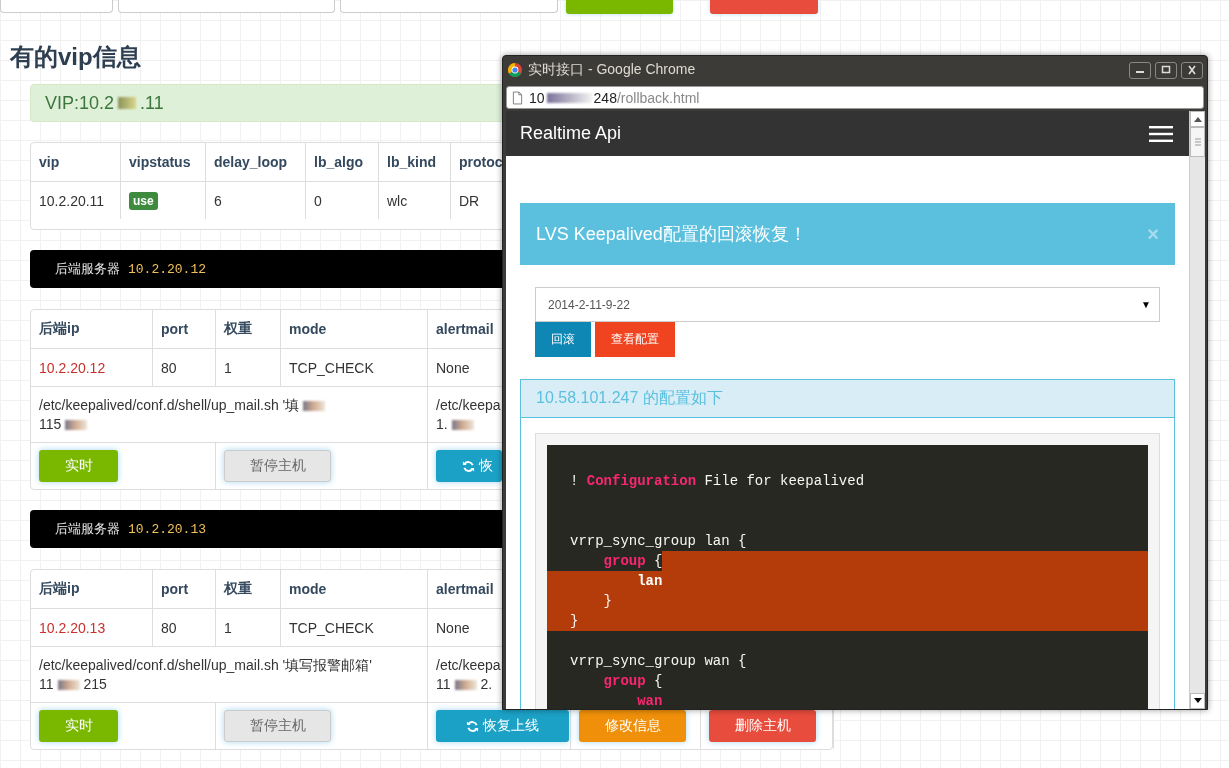 The height and width of the screenshot is (768, 1229). What do you see at coordinates (1140, 70) in the screenshot?
I see `minimize-button` at bounding box center [1140, 70].